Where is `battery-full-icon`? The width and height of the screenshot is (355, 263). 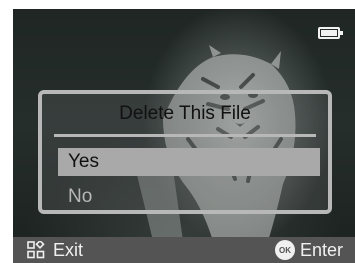 battery-full-icon is located at coordinates (330, 33).